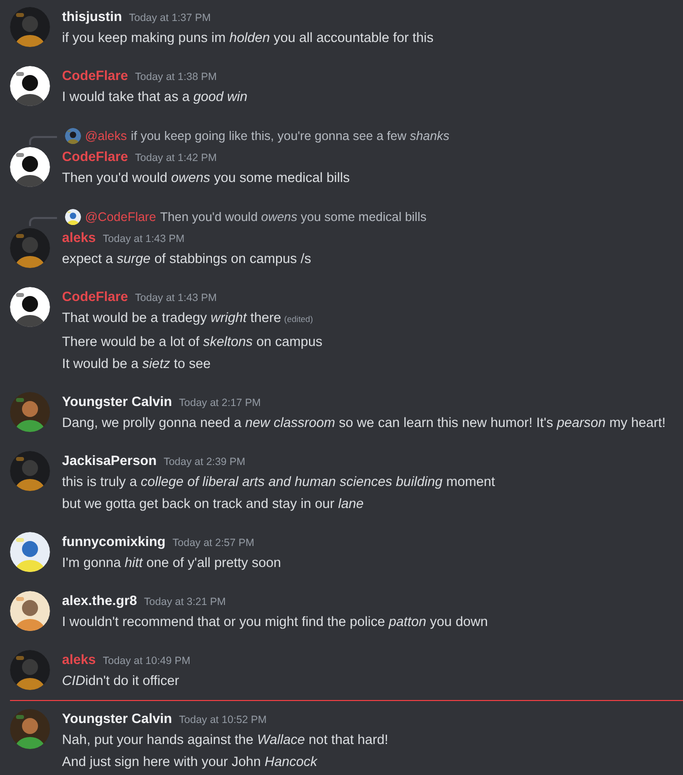 The height and width of the screenshot is (775, 683). I want to click on message-text: And just sign here with your John Hancock, so click(190, 761).